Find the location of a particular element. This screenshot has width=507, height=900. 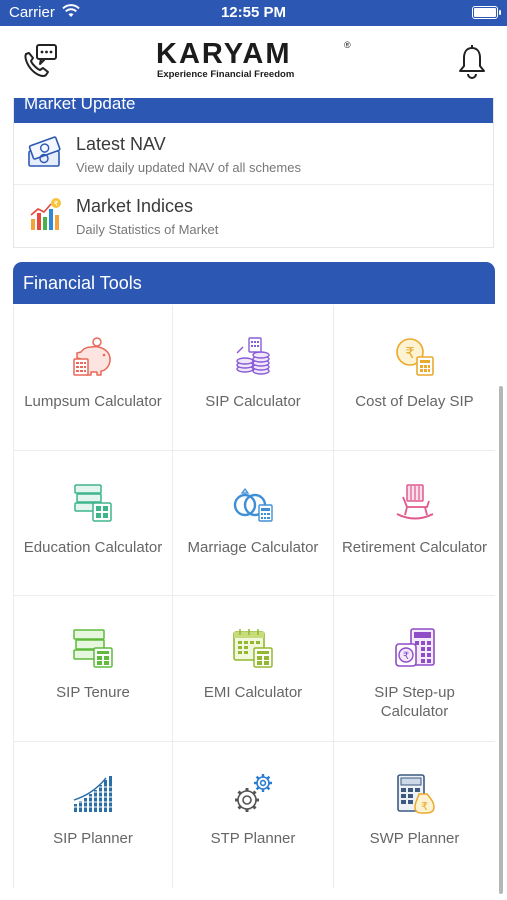

rupee-coin-calculator-icon: ₹ is located at coordinates (414, 357).